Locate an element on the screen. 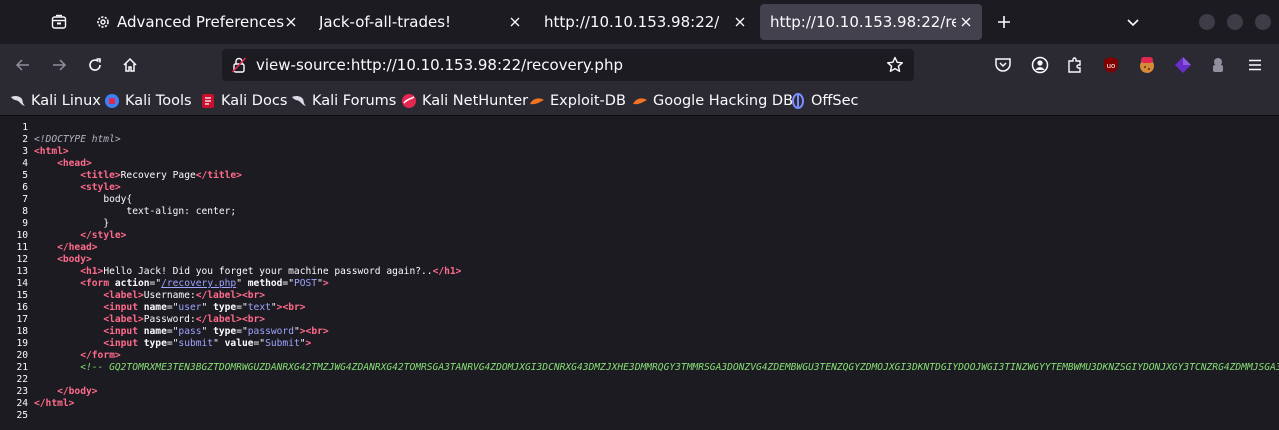 This screenshot has height=430, width=1279. attribute-value: Submit is located at coordinates (282, 343).